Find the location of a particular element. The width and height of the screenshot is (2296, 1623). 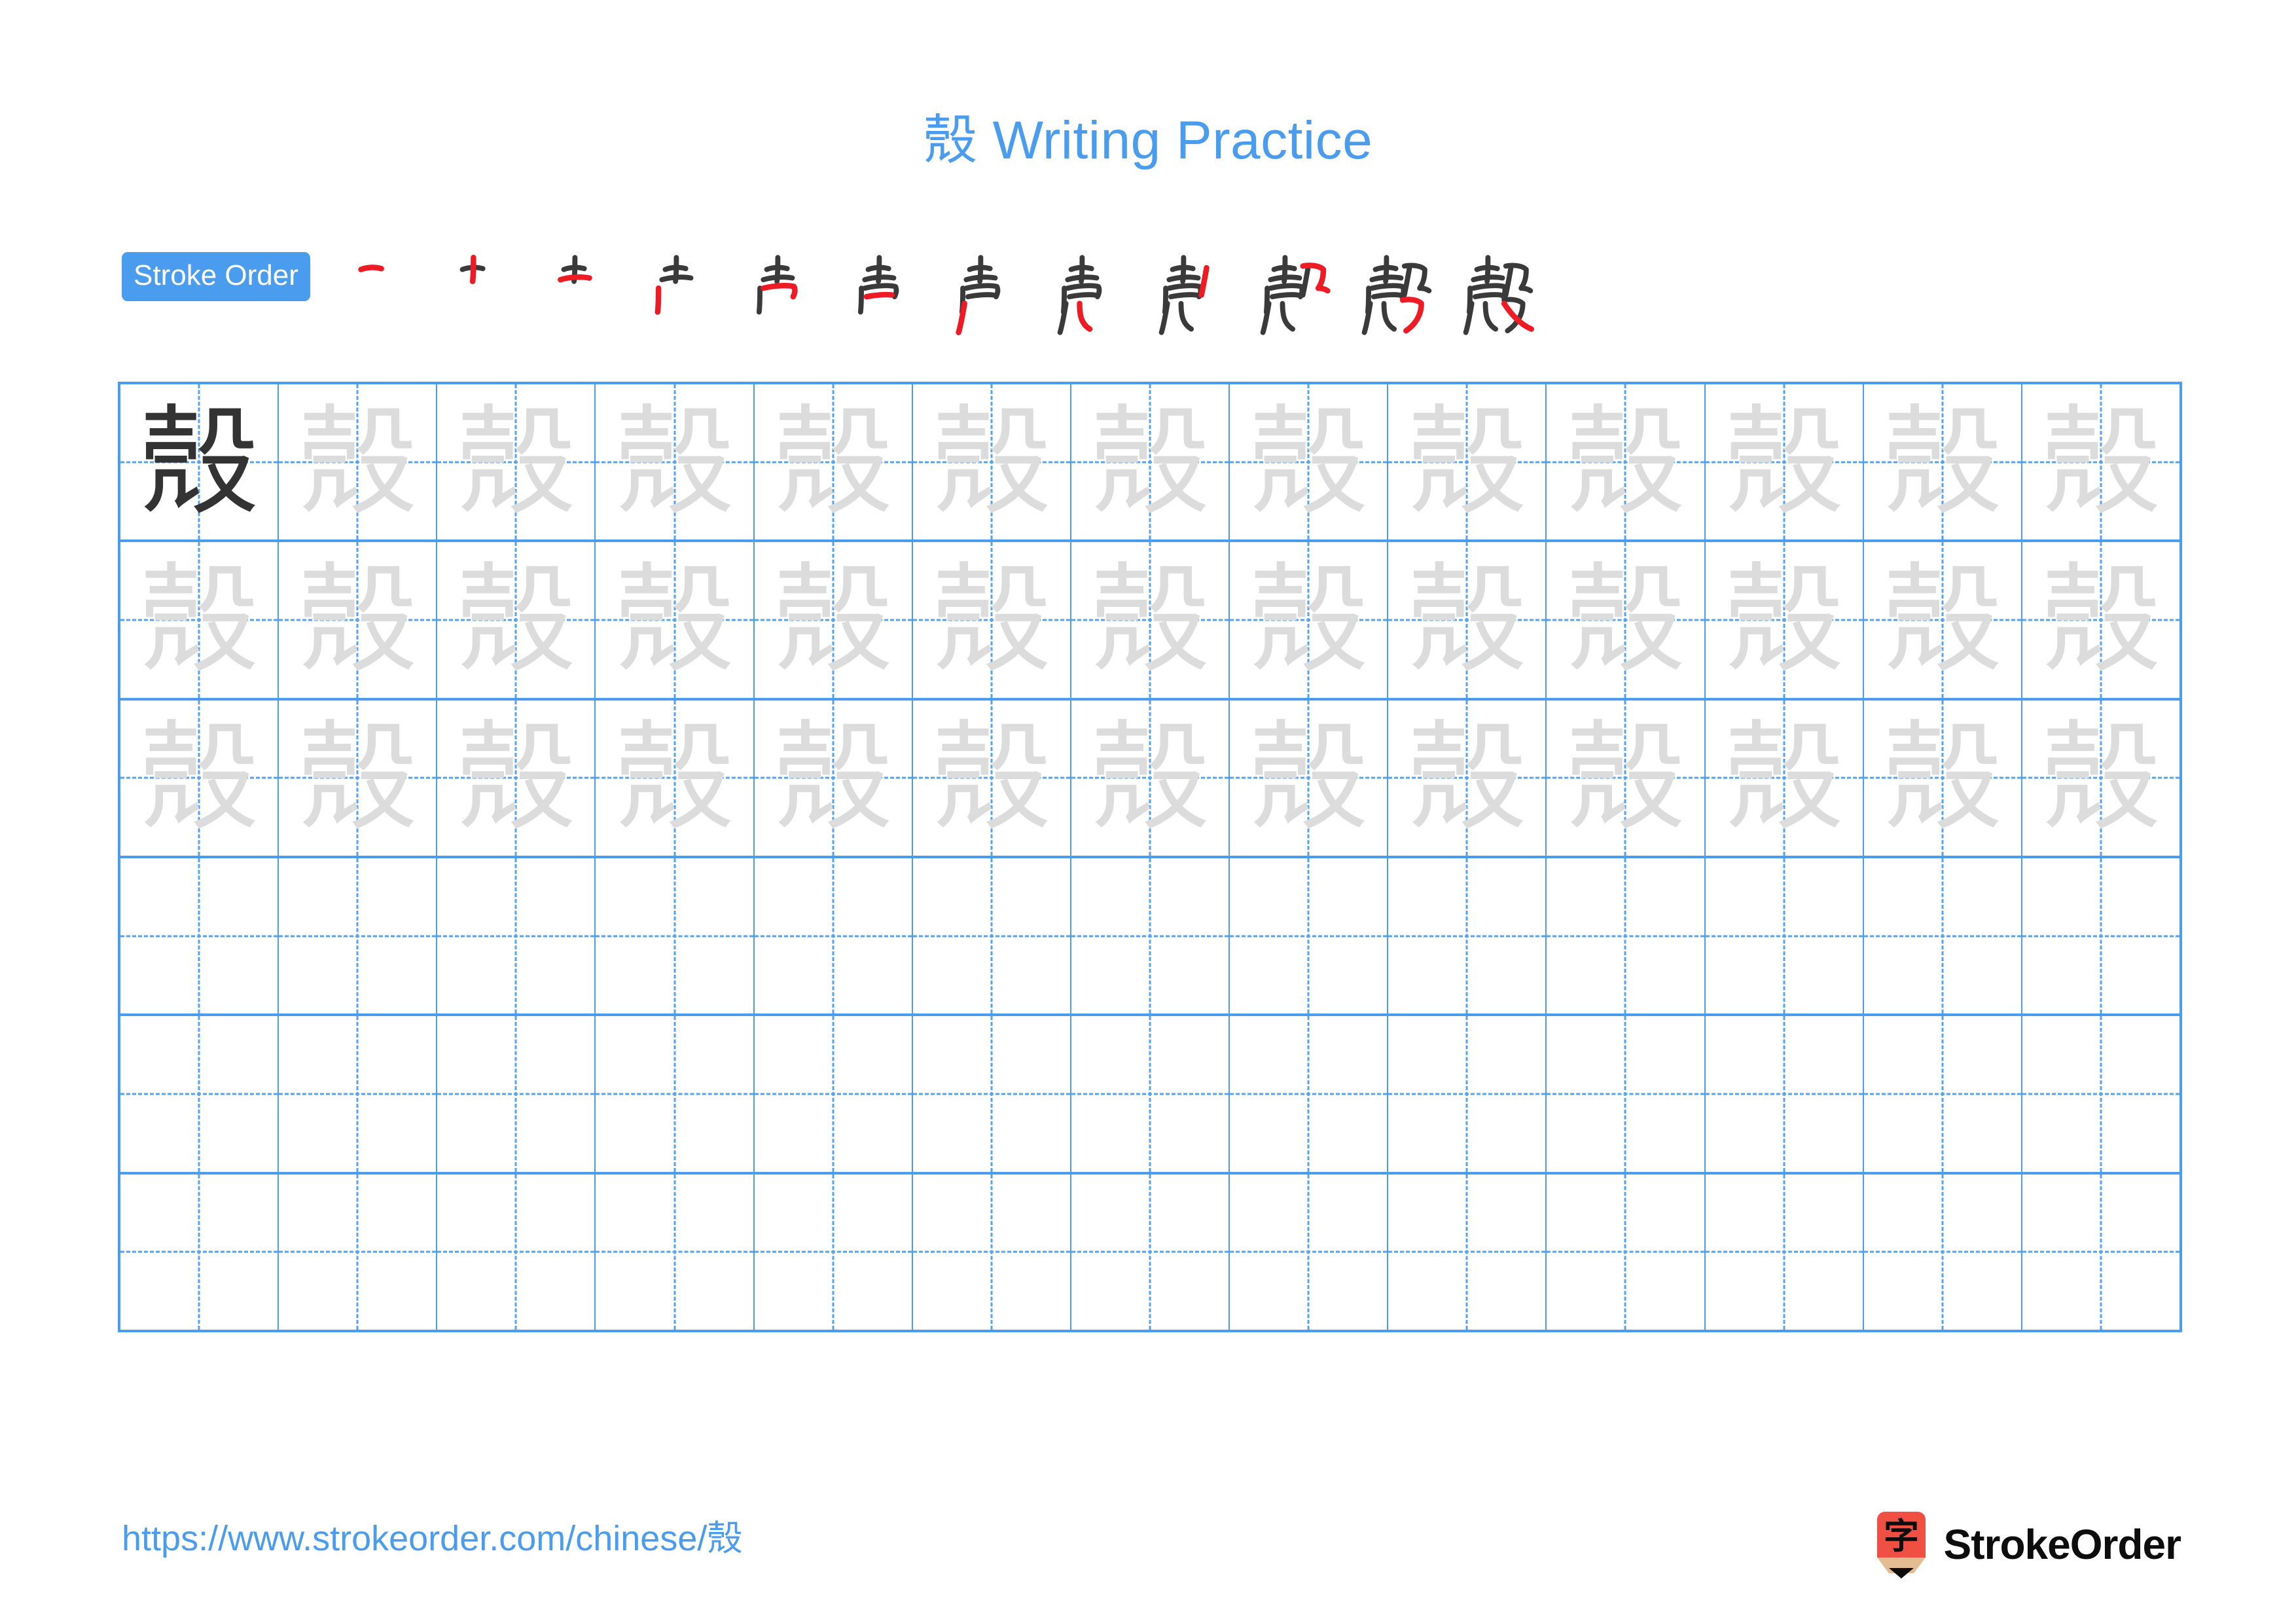

source-url: https://www.strokeorder.com/chinese/殼 is located at coordinates (432, 1539).